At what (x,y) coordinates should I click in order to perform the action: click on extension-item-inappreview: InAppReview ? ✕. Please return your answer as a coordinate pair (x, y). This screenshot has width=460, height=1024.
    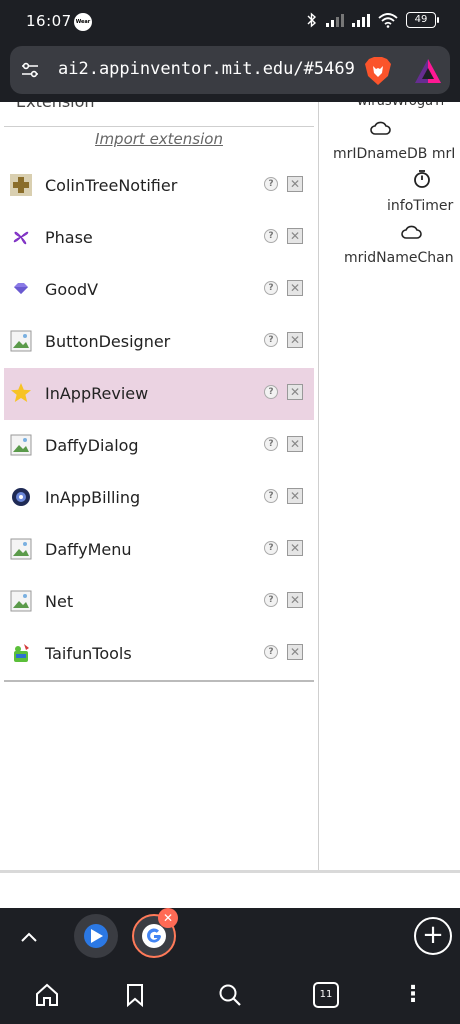
    Looking at the image, I should click on (159, 394).